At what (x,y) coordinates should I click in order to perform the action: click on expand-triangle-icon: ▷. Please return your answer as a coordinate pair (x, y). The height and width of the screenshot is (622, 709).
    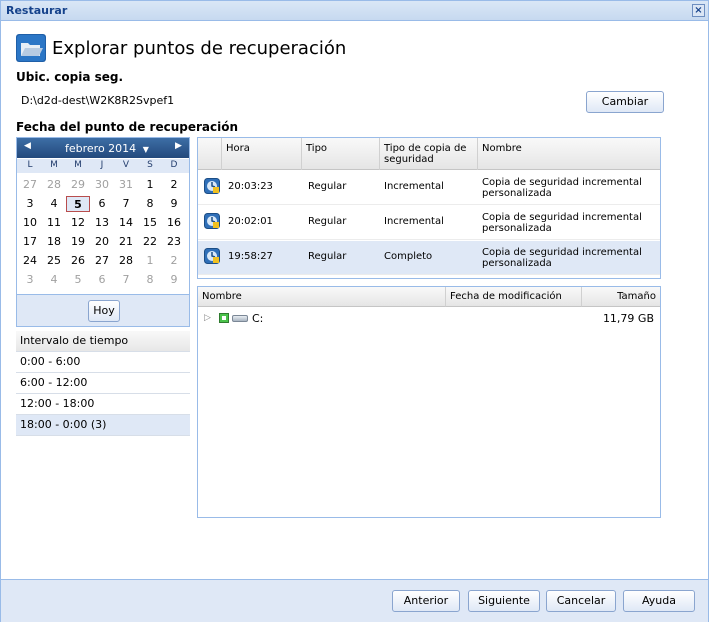
    Looking at the image, I should click on (207, 318).